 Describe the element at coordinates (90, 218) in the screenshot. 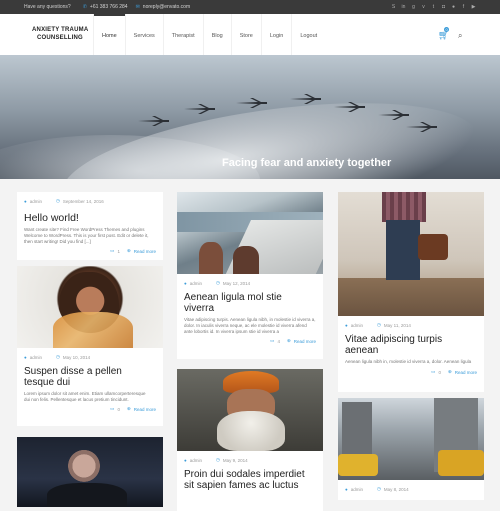

I see `post-title: Hello world!` at that location.